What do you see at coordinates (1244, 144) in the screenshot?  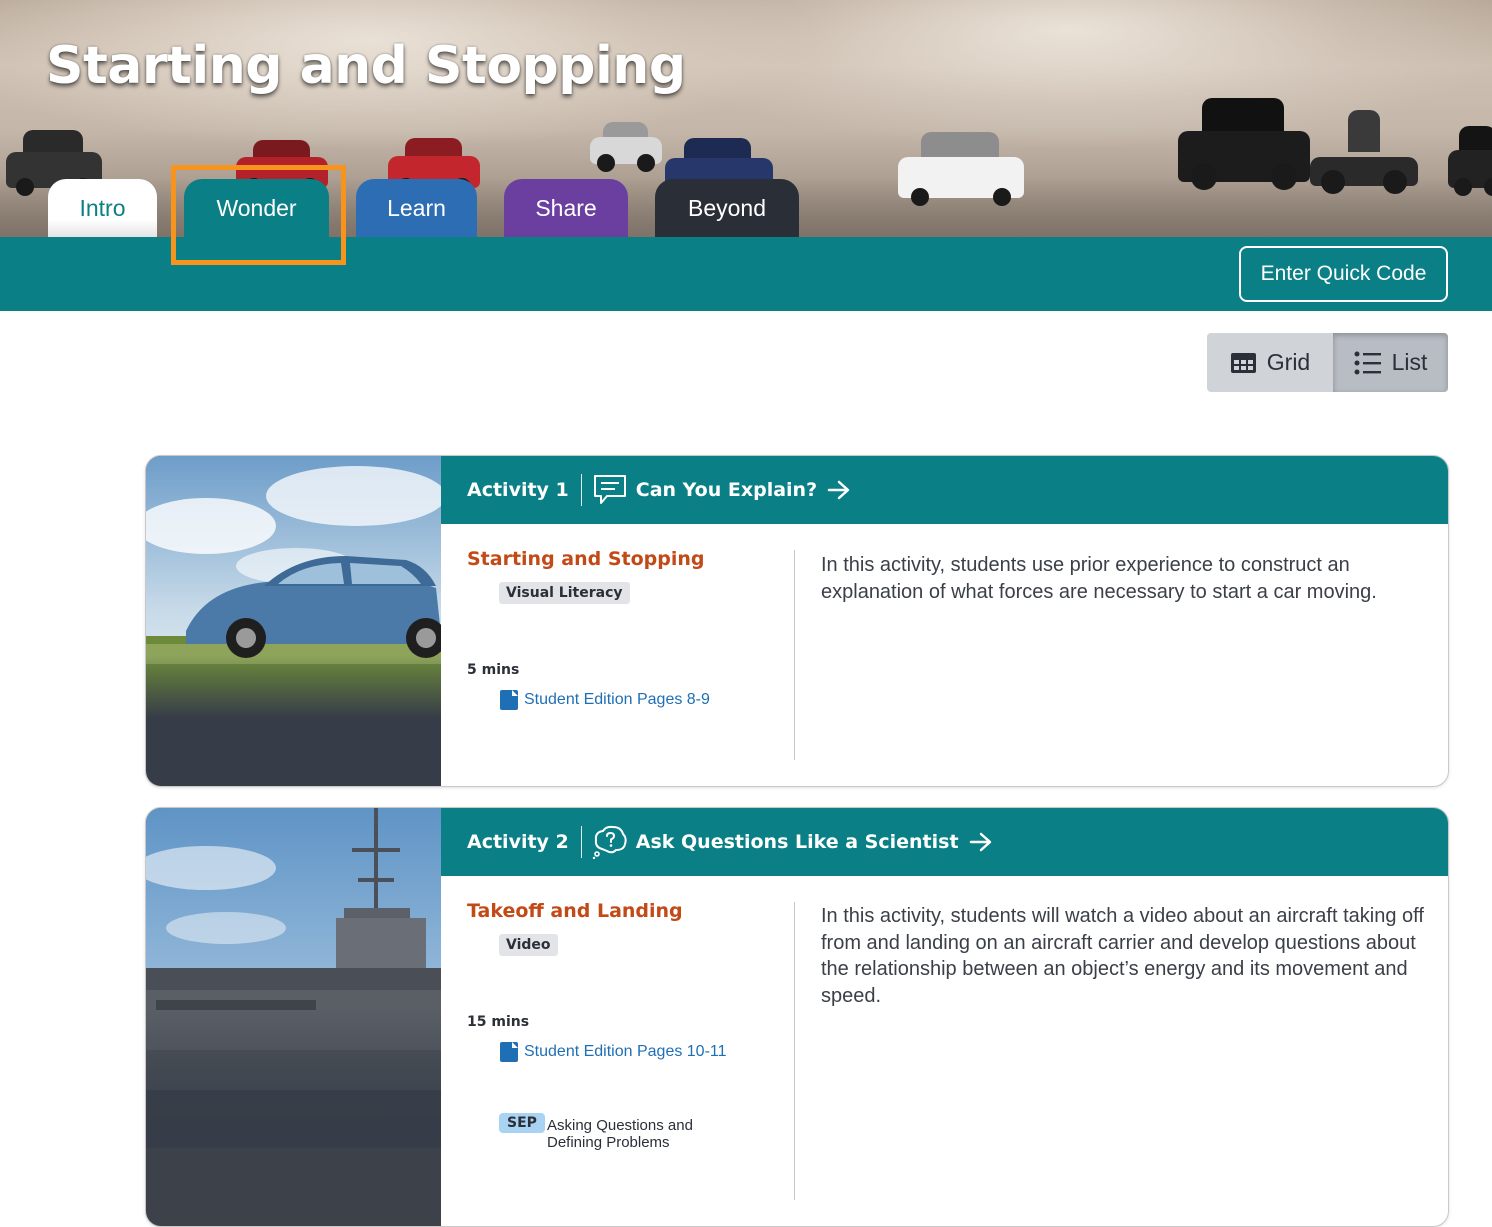 I see `black-truck-image` at bounding box center [1244, 144].